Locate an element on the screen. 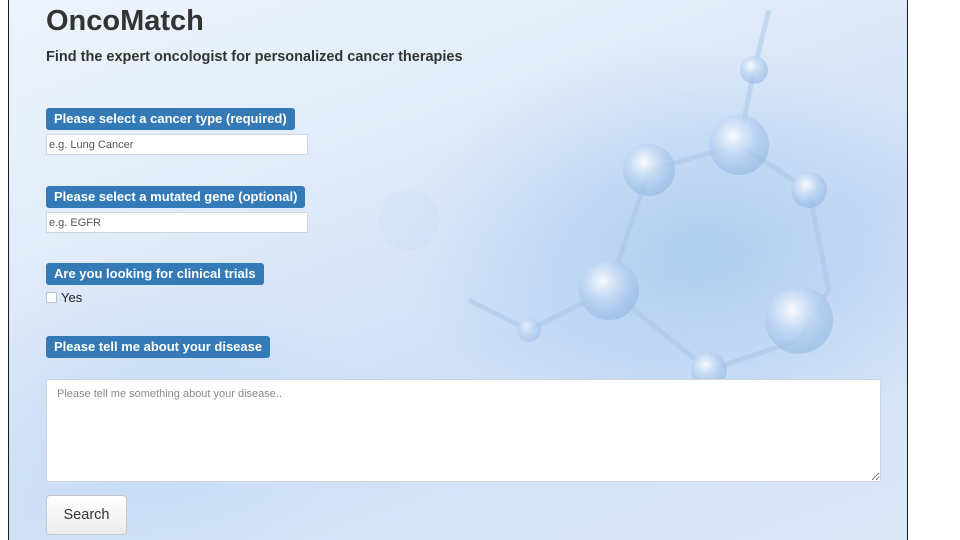 This screenshot has width=960, height=540. clinical-trials-label: Are you looking for clinical trials is located at coordinates (155, 274).